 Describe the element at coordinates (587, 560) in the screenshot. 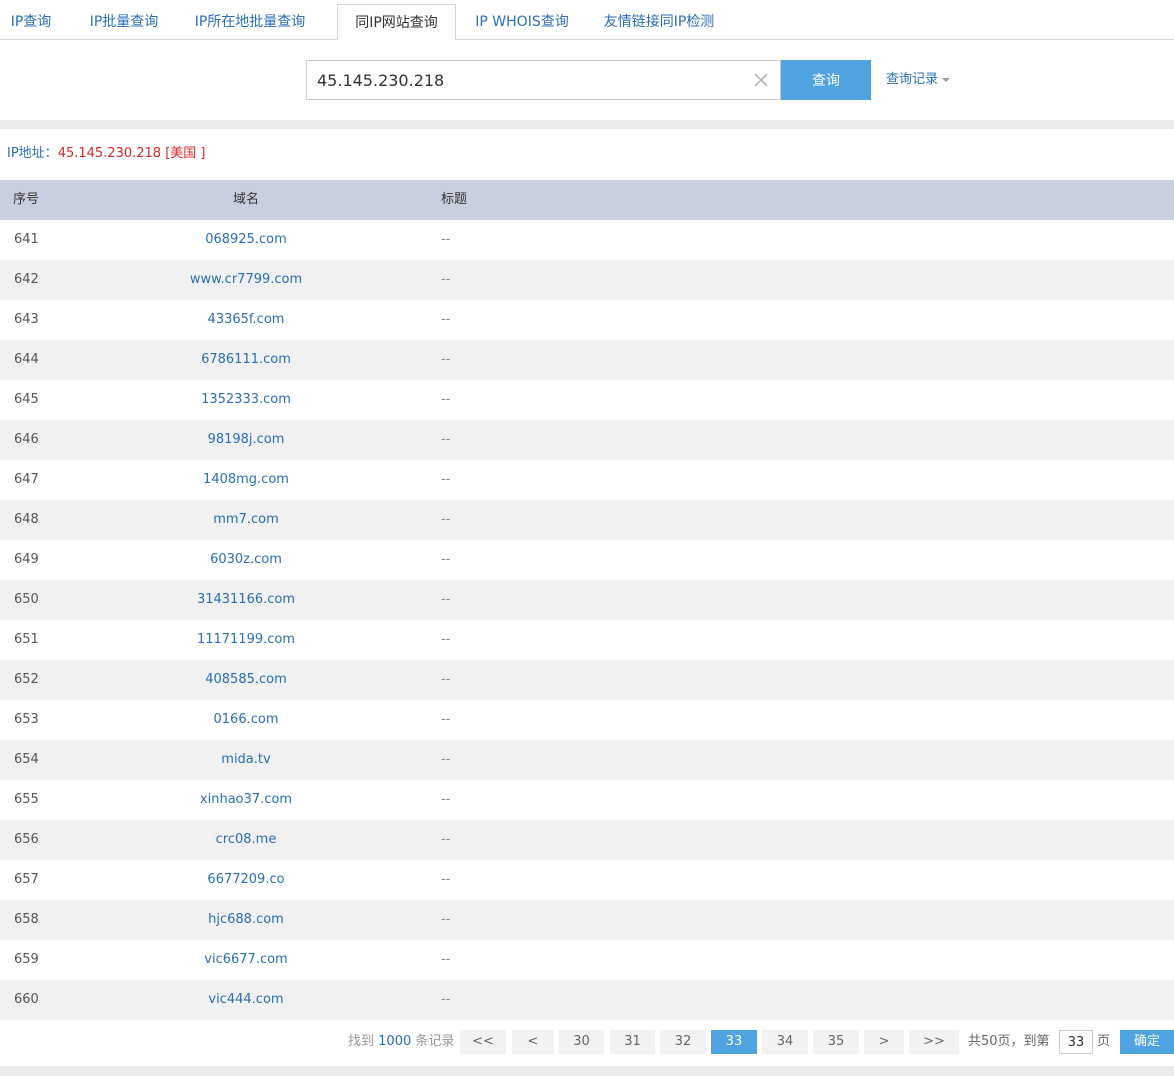

I see `table-row: 649 6030z.com --` at that location.